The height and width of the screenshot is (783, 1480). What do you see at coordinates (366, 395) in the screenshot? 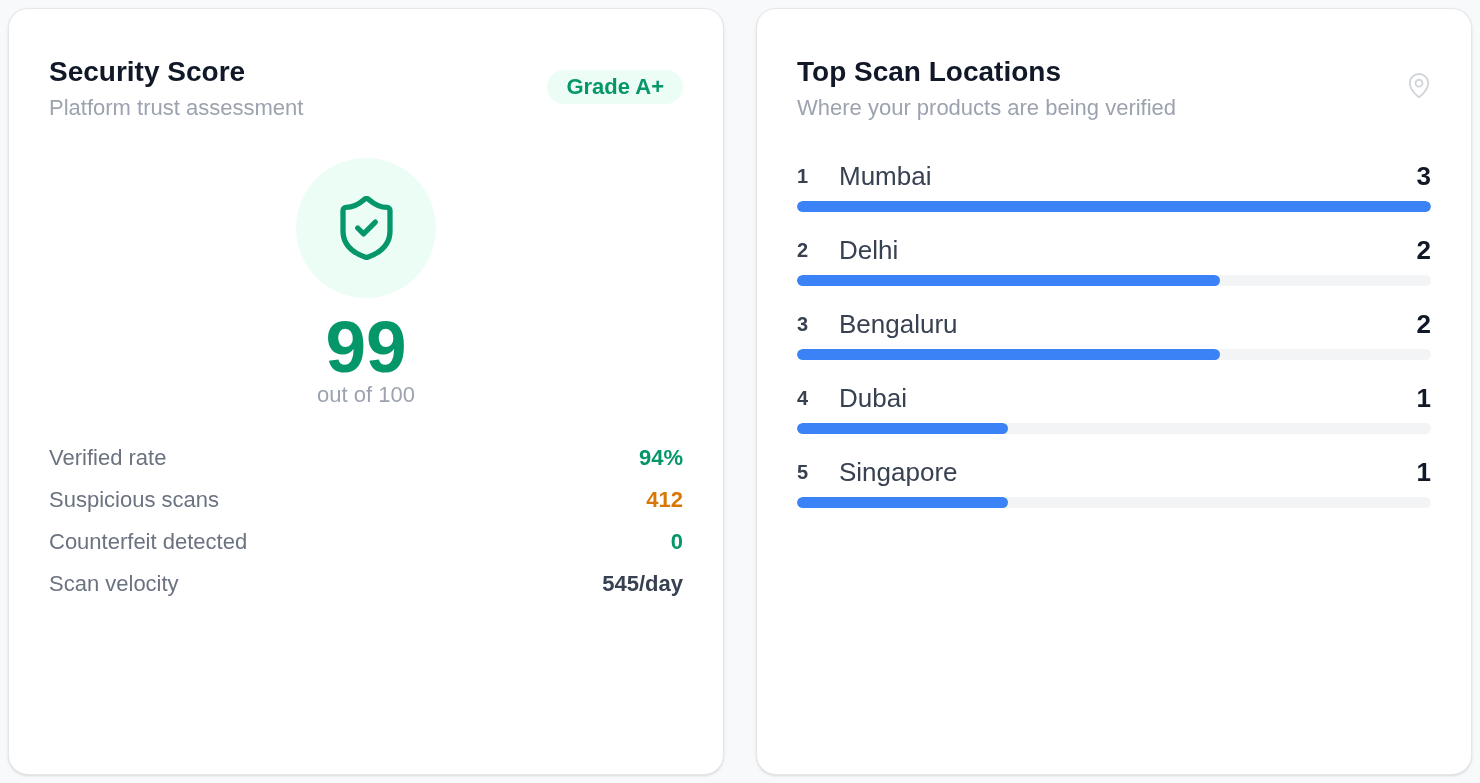
I see `score-caption: out of 100` at bounding box center [366, 395].